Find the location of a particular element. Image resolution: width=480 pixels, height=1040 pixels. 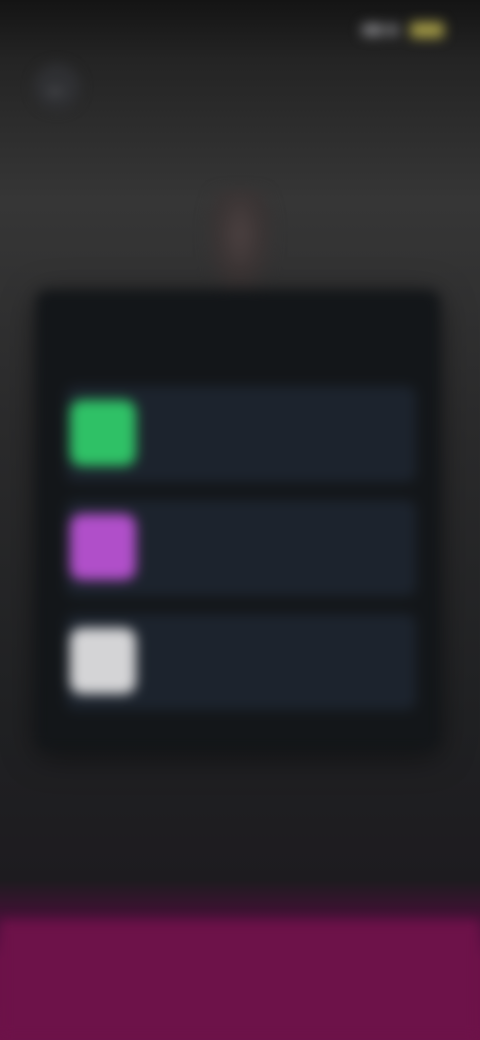

bottom-band is located at coordinates (240, 980).